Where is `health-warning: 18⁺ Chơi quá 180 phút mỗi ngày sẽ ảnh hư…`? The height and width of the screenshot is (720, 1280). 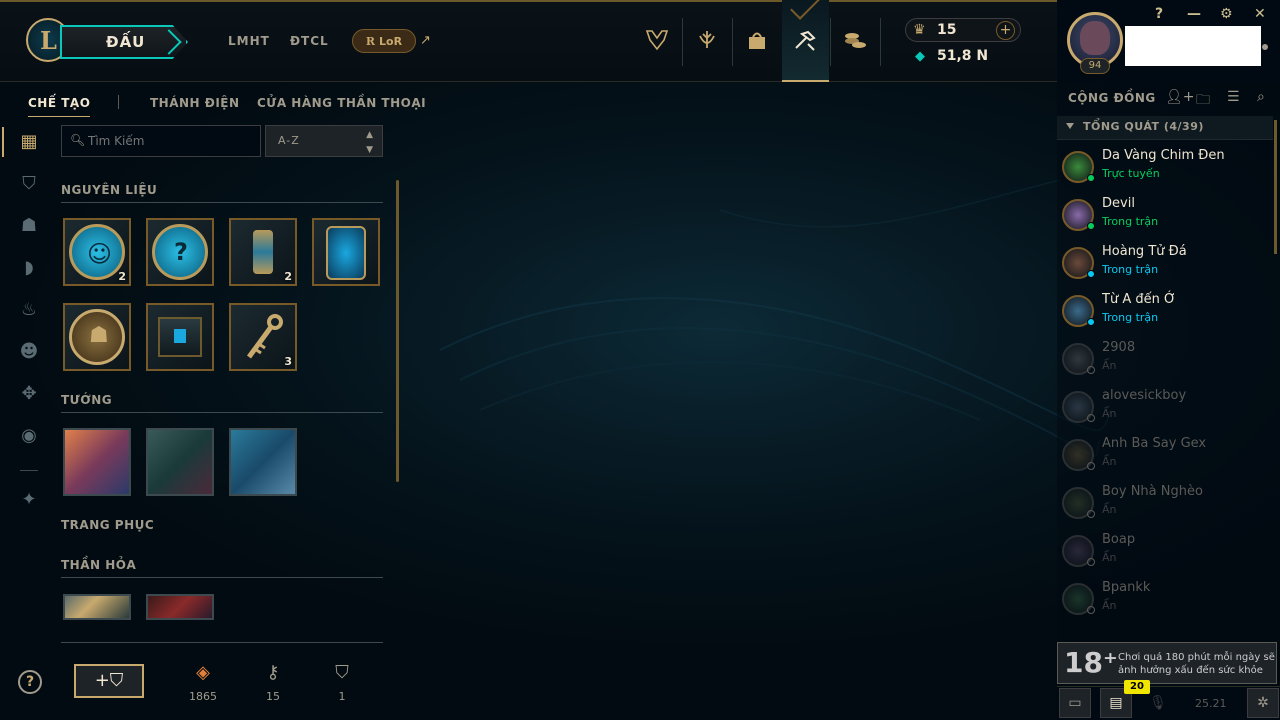 health-warning: 18⁺ Chơi quá 180 phút mỗi ngày sẽ ảnh hư… is located at coordinates (1167, 663).